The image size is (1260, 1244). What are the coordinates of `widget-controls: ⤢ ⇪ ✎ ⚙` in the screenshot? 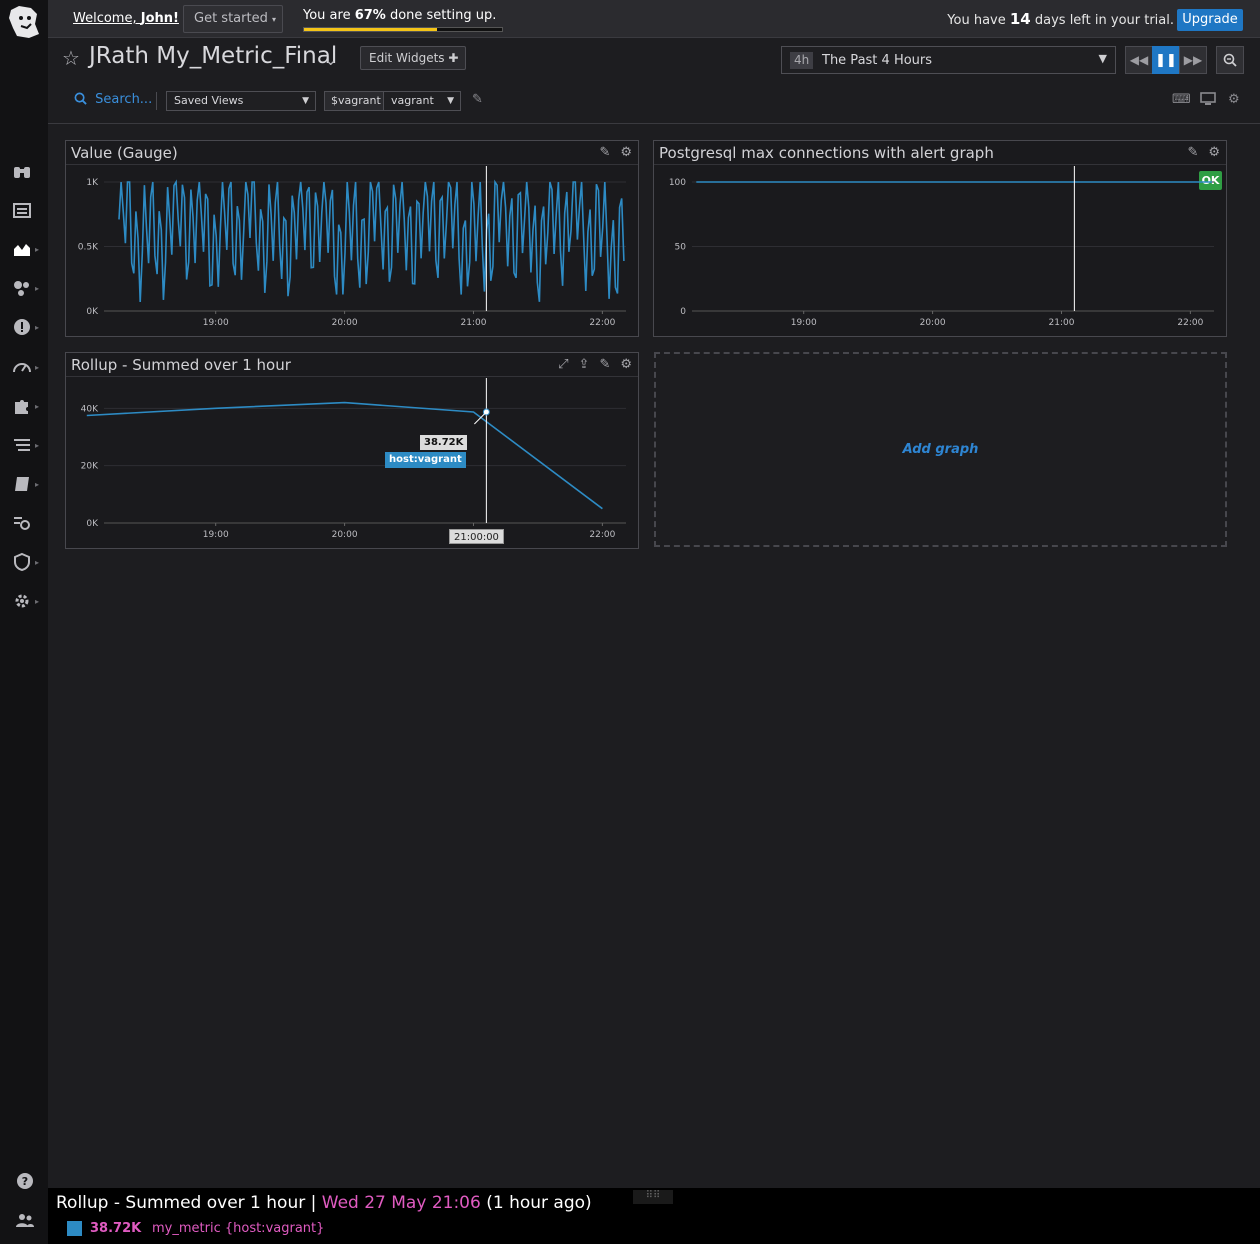 It's located at (595, 364).